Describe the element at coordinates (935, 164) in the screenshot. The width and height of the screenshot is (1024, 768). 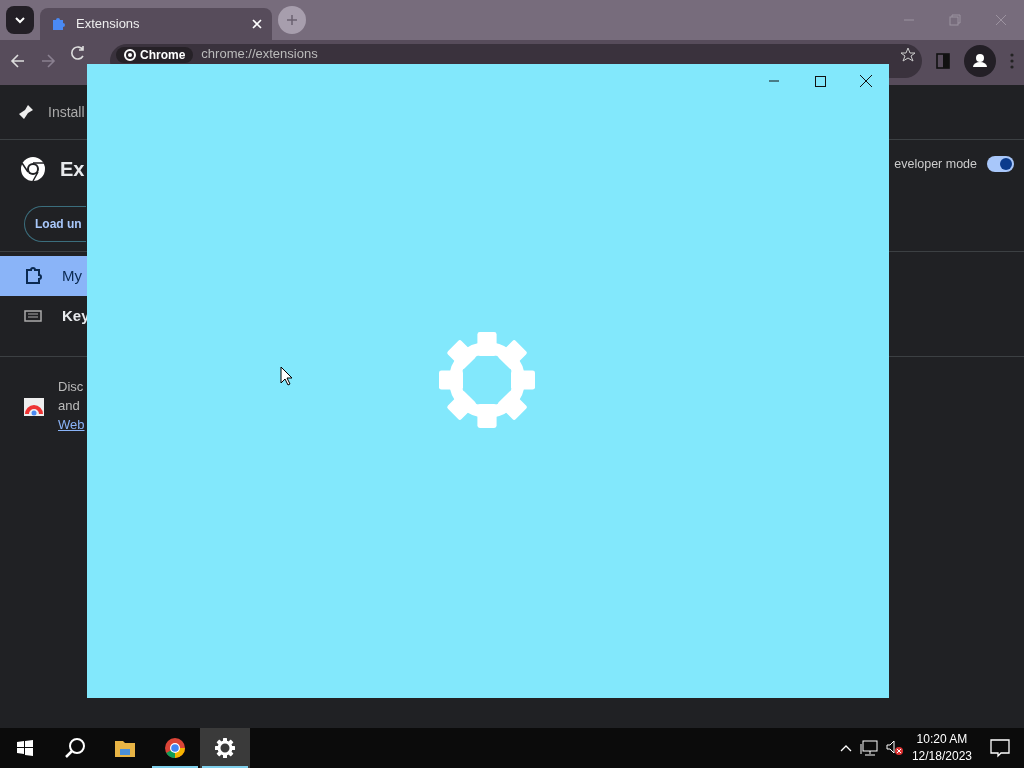
I see `developer-mode-label: eveloper mode` at that location.